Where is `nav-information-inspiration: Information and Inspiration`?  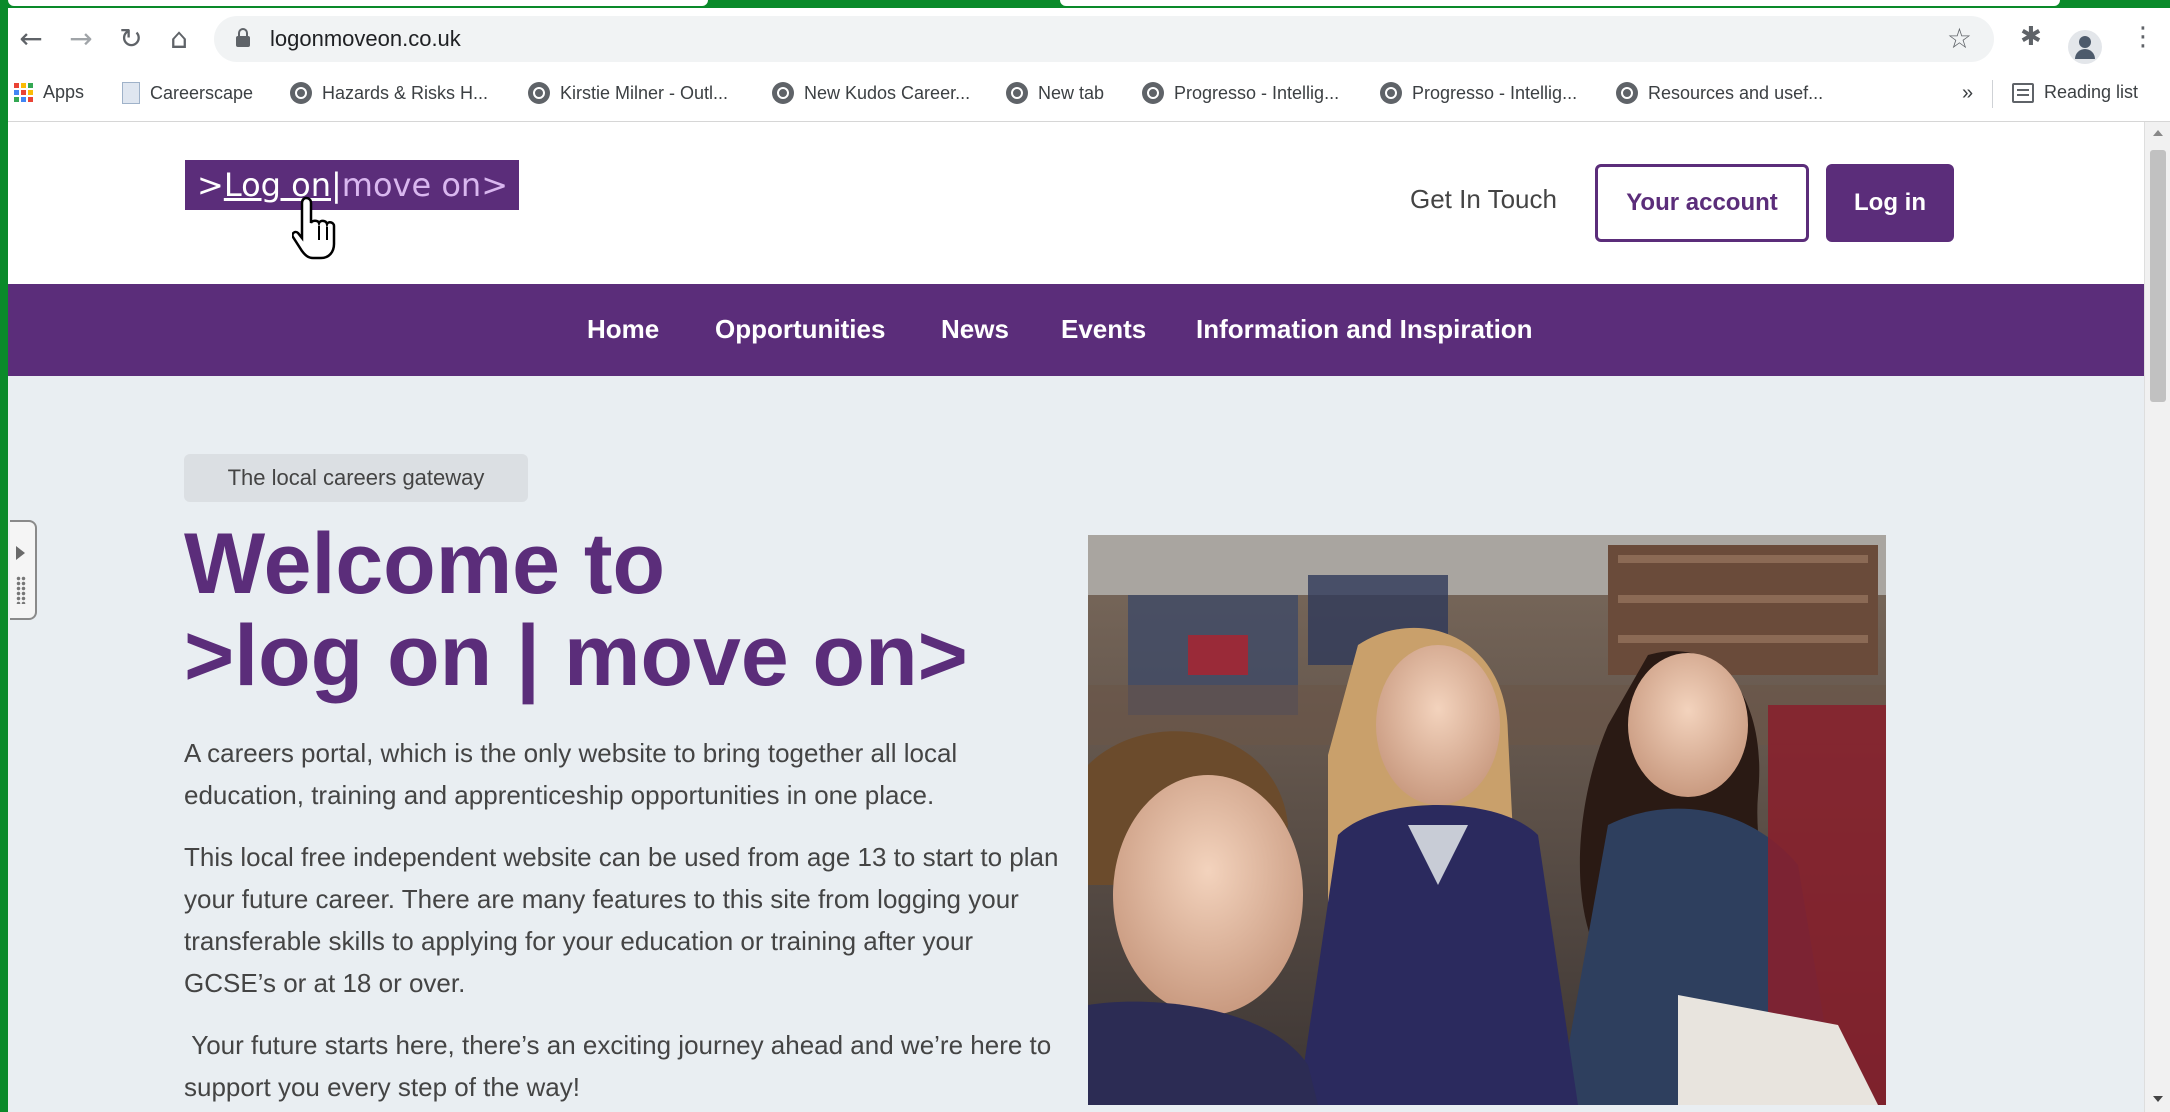
nav-information-inspiration: Information and Inspiration is located at coordinates (1364, 329).